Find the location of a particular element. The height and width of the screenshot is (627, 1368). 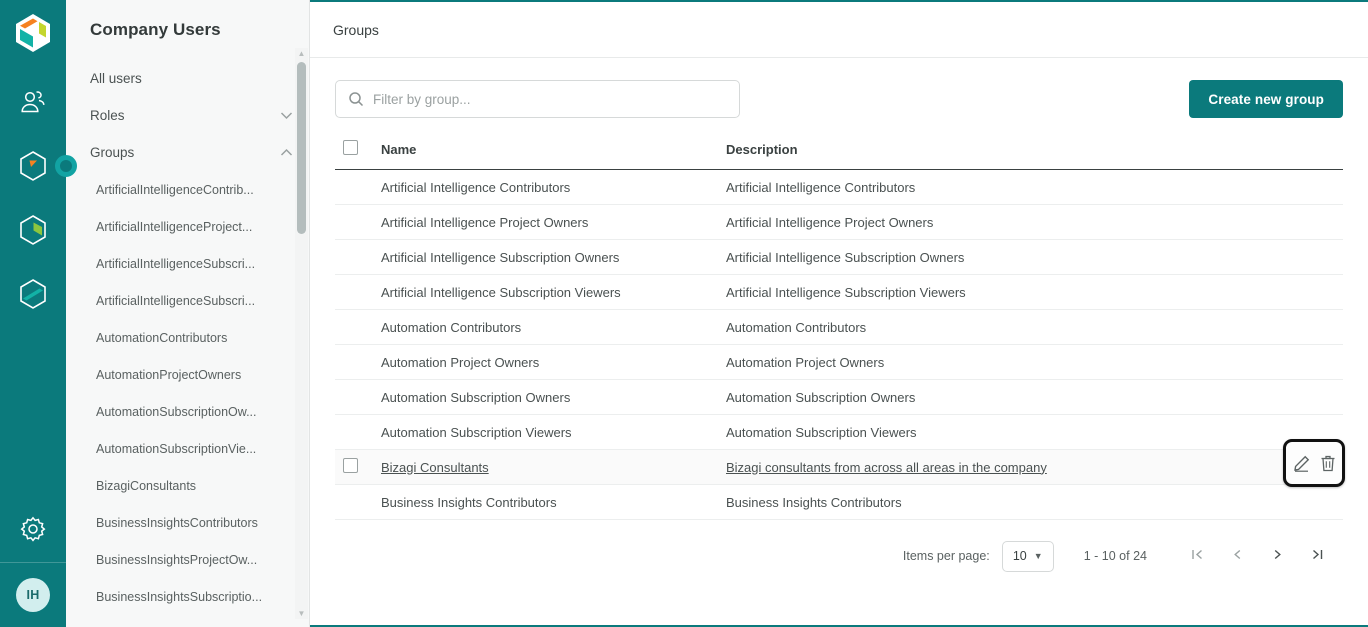

rail-icon-list is located at coordinates (38, 198).